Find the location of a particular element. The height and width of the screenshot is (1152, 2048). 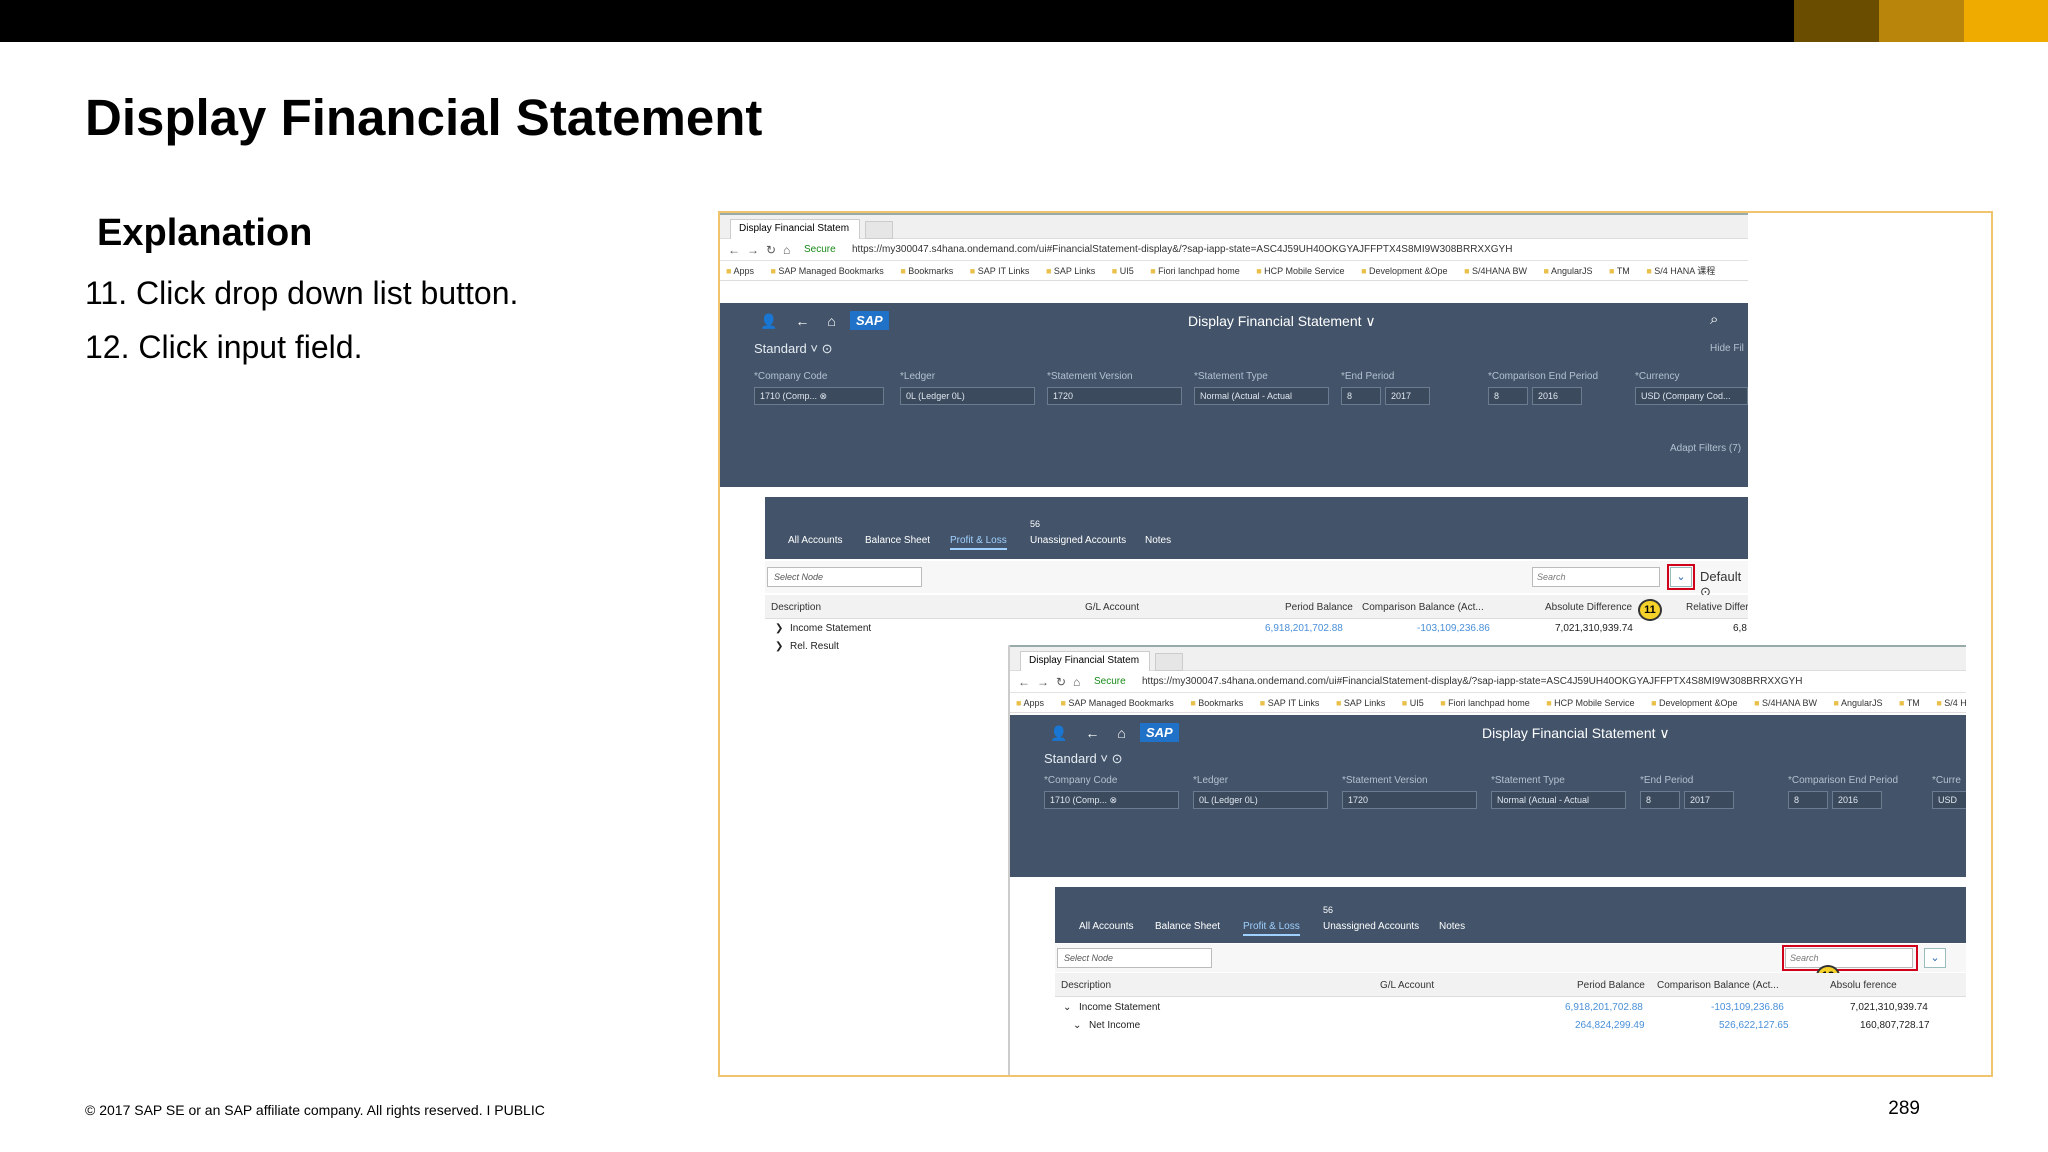

expand-dropdown-button: ⌄ is located at coordinates (1935, 958).